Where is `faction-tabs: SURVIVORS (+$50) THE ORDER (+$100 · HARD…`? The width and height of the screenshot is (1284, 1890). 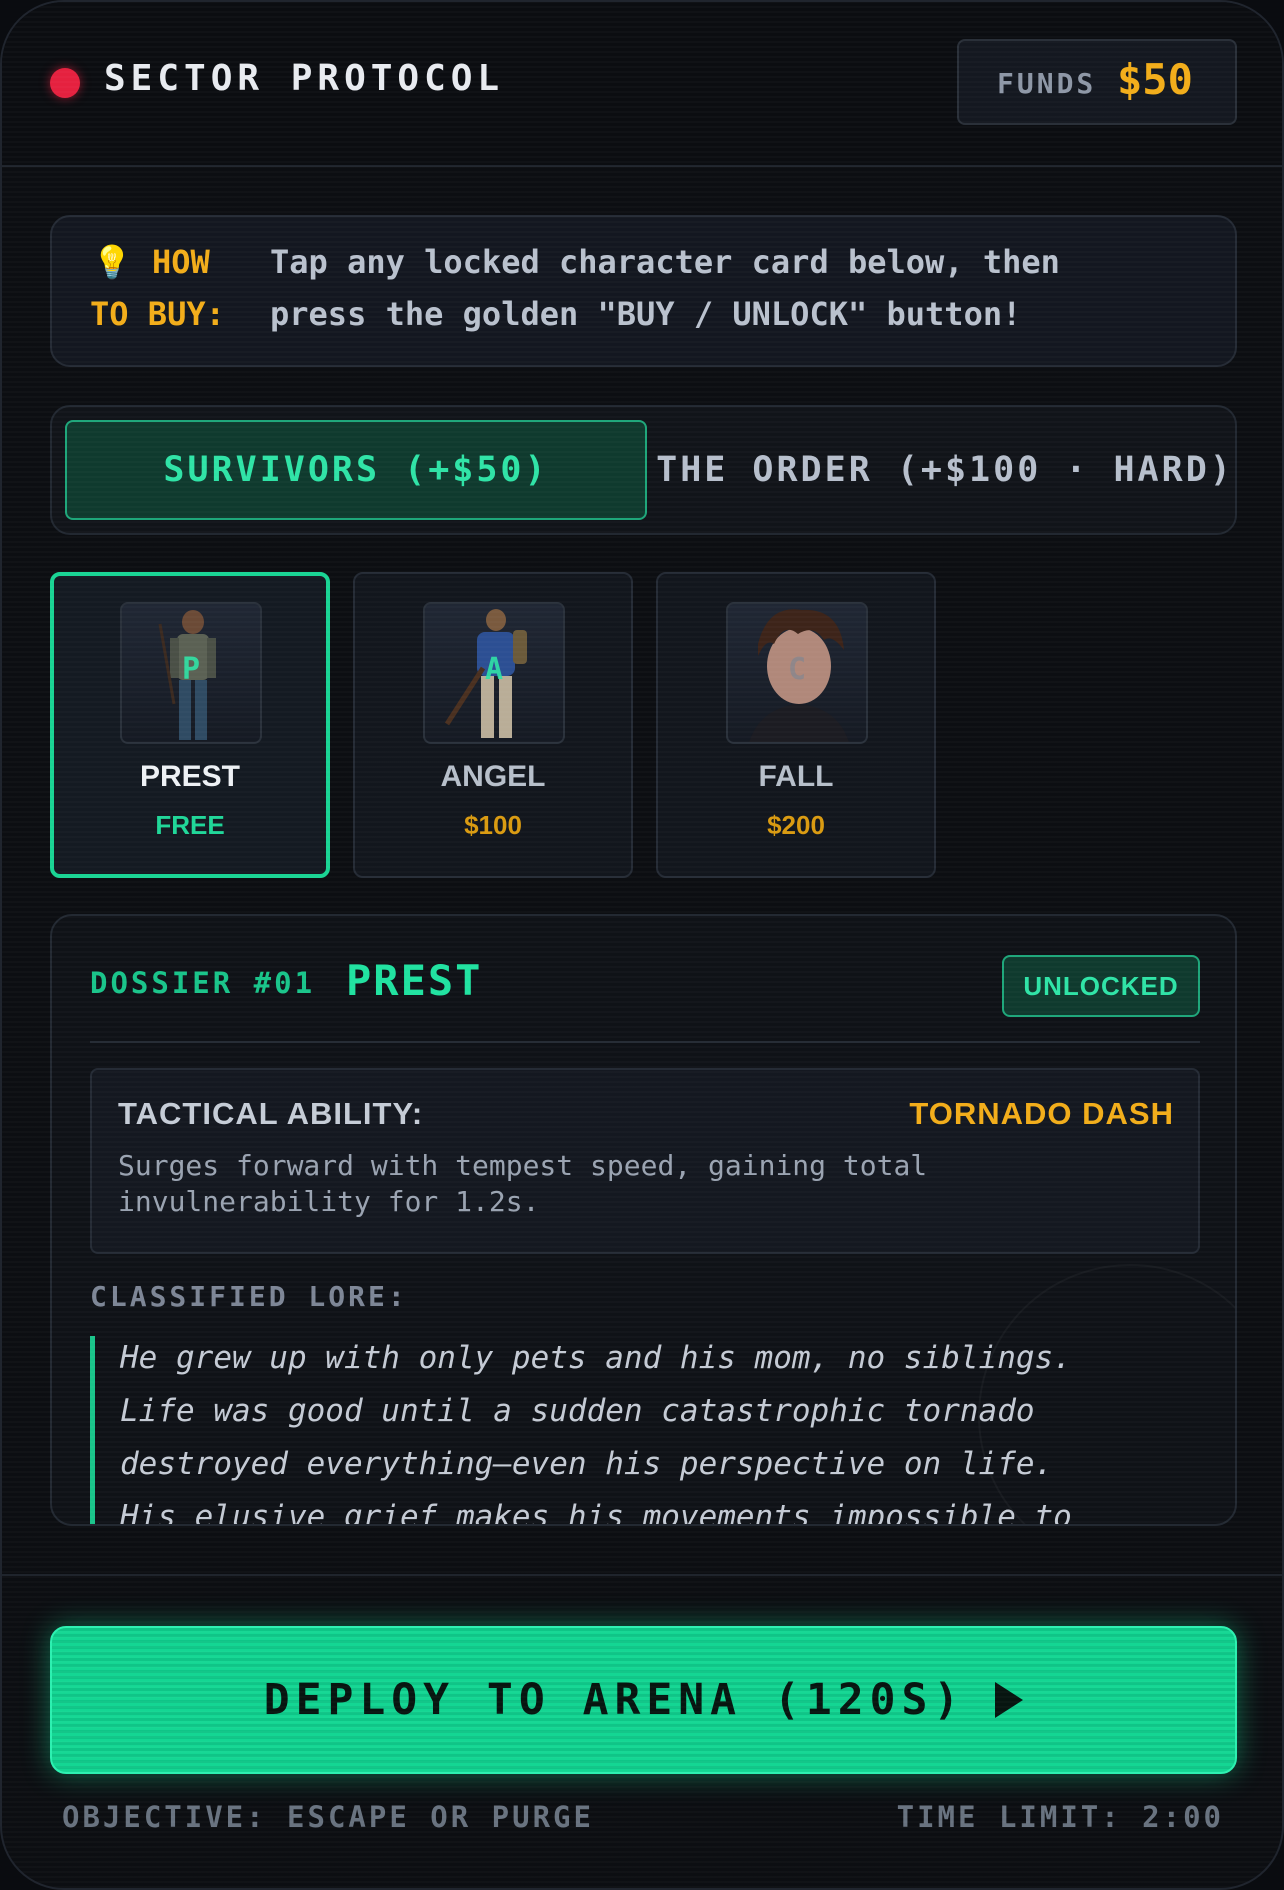 faction-tabs: SURVIVORS (+$50) THE ORDER (+$100 · HARD… is located at coordinates (643, 470).